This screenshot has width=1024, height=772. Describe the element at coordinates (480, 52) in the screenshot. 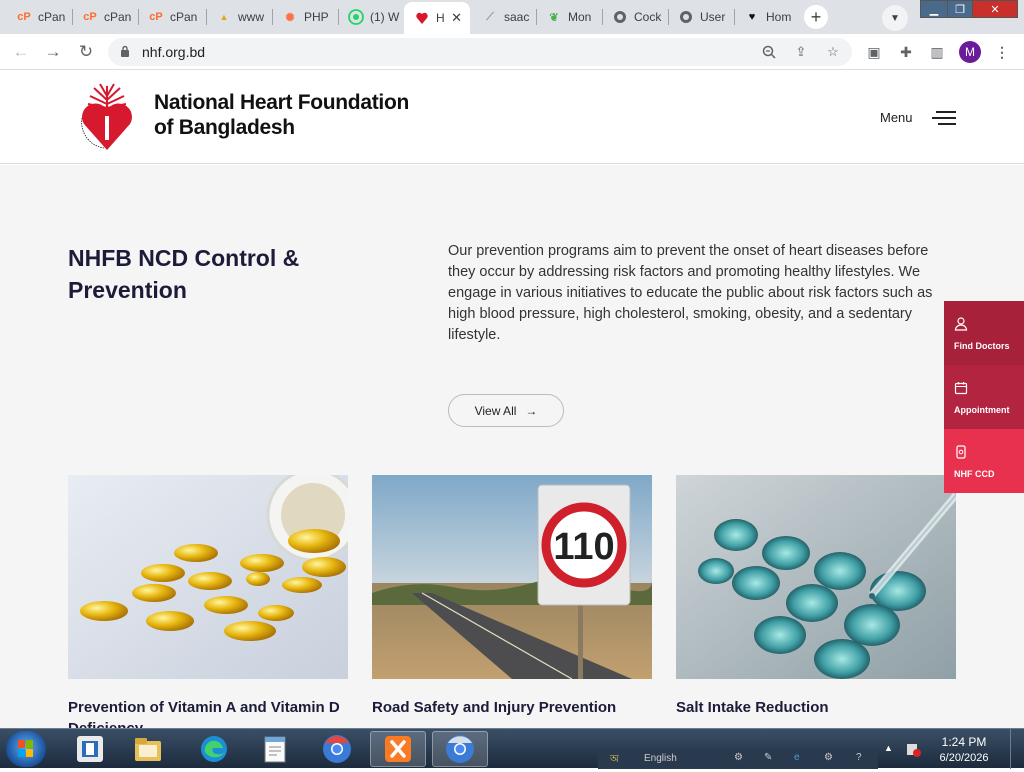

I see `address-bar: nhf.org.bd ⇪ ☆` at that location.